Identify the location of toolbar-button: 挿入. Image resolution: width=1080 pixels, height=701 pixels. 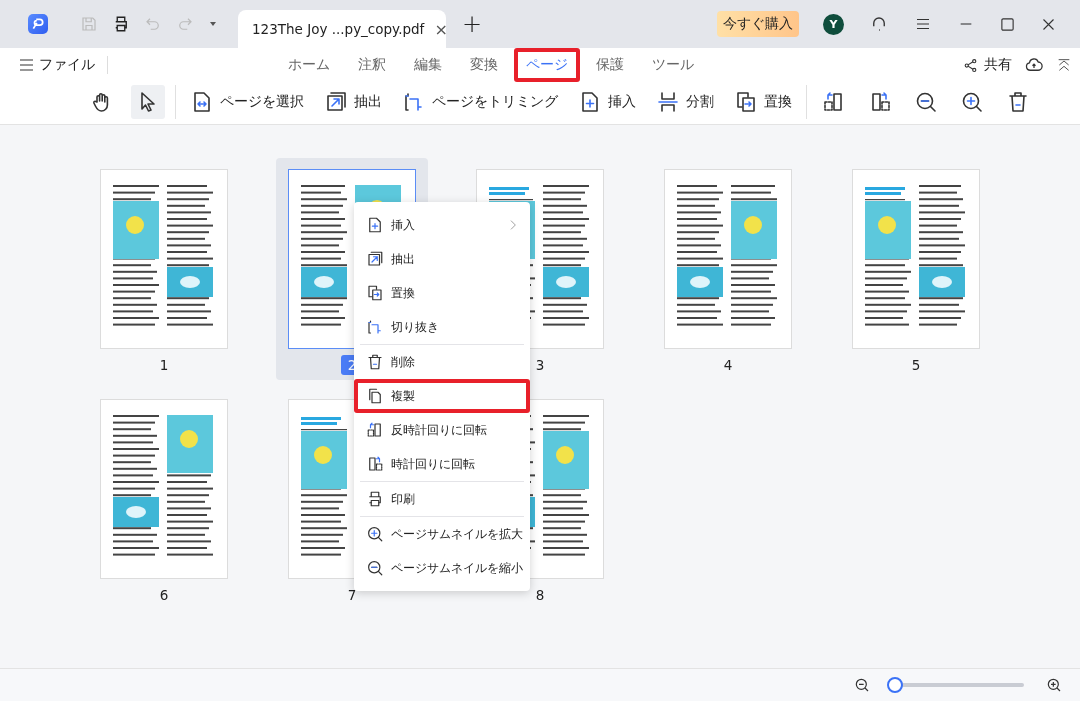
(607, 102).